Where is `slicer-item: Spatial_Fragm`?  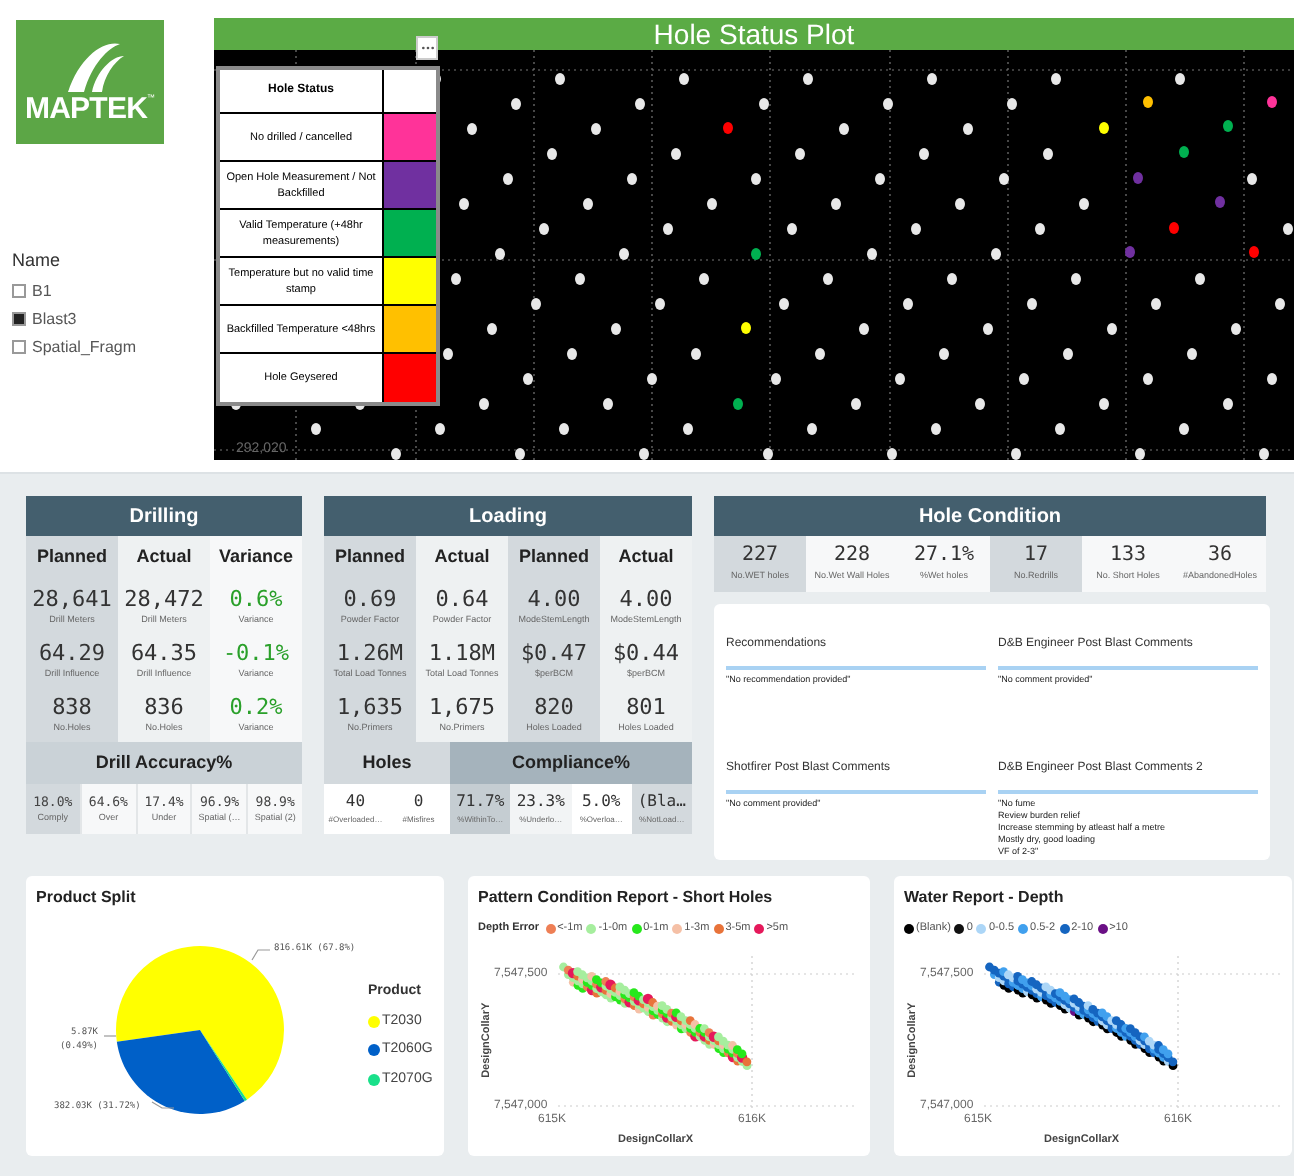
slicer-item: Spatial_Fragm is located at coordinates (113, 347).